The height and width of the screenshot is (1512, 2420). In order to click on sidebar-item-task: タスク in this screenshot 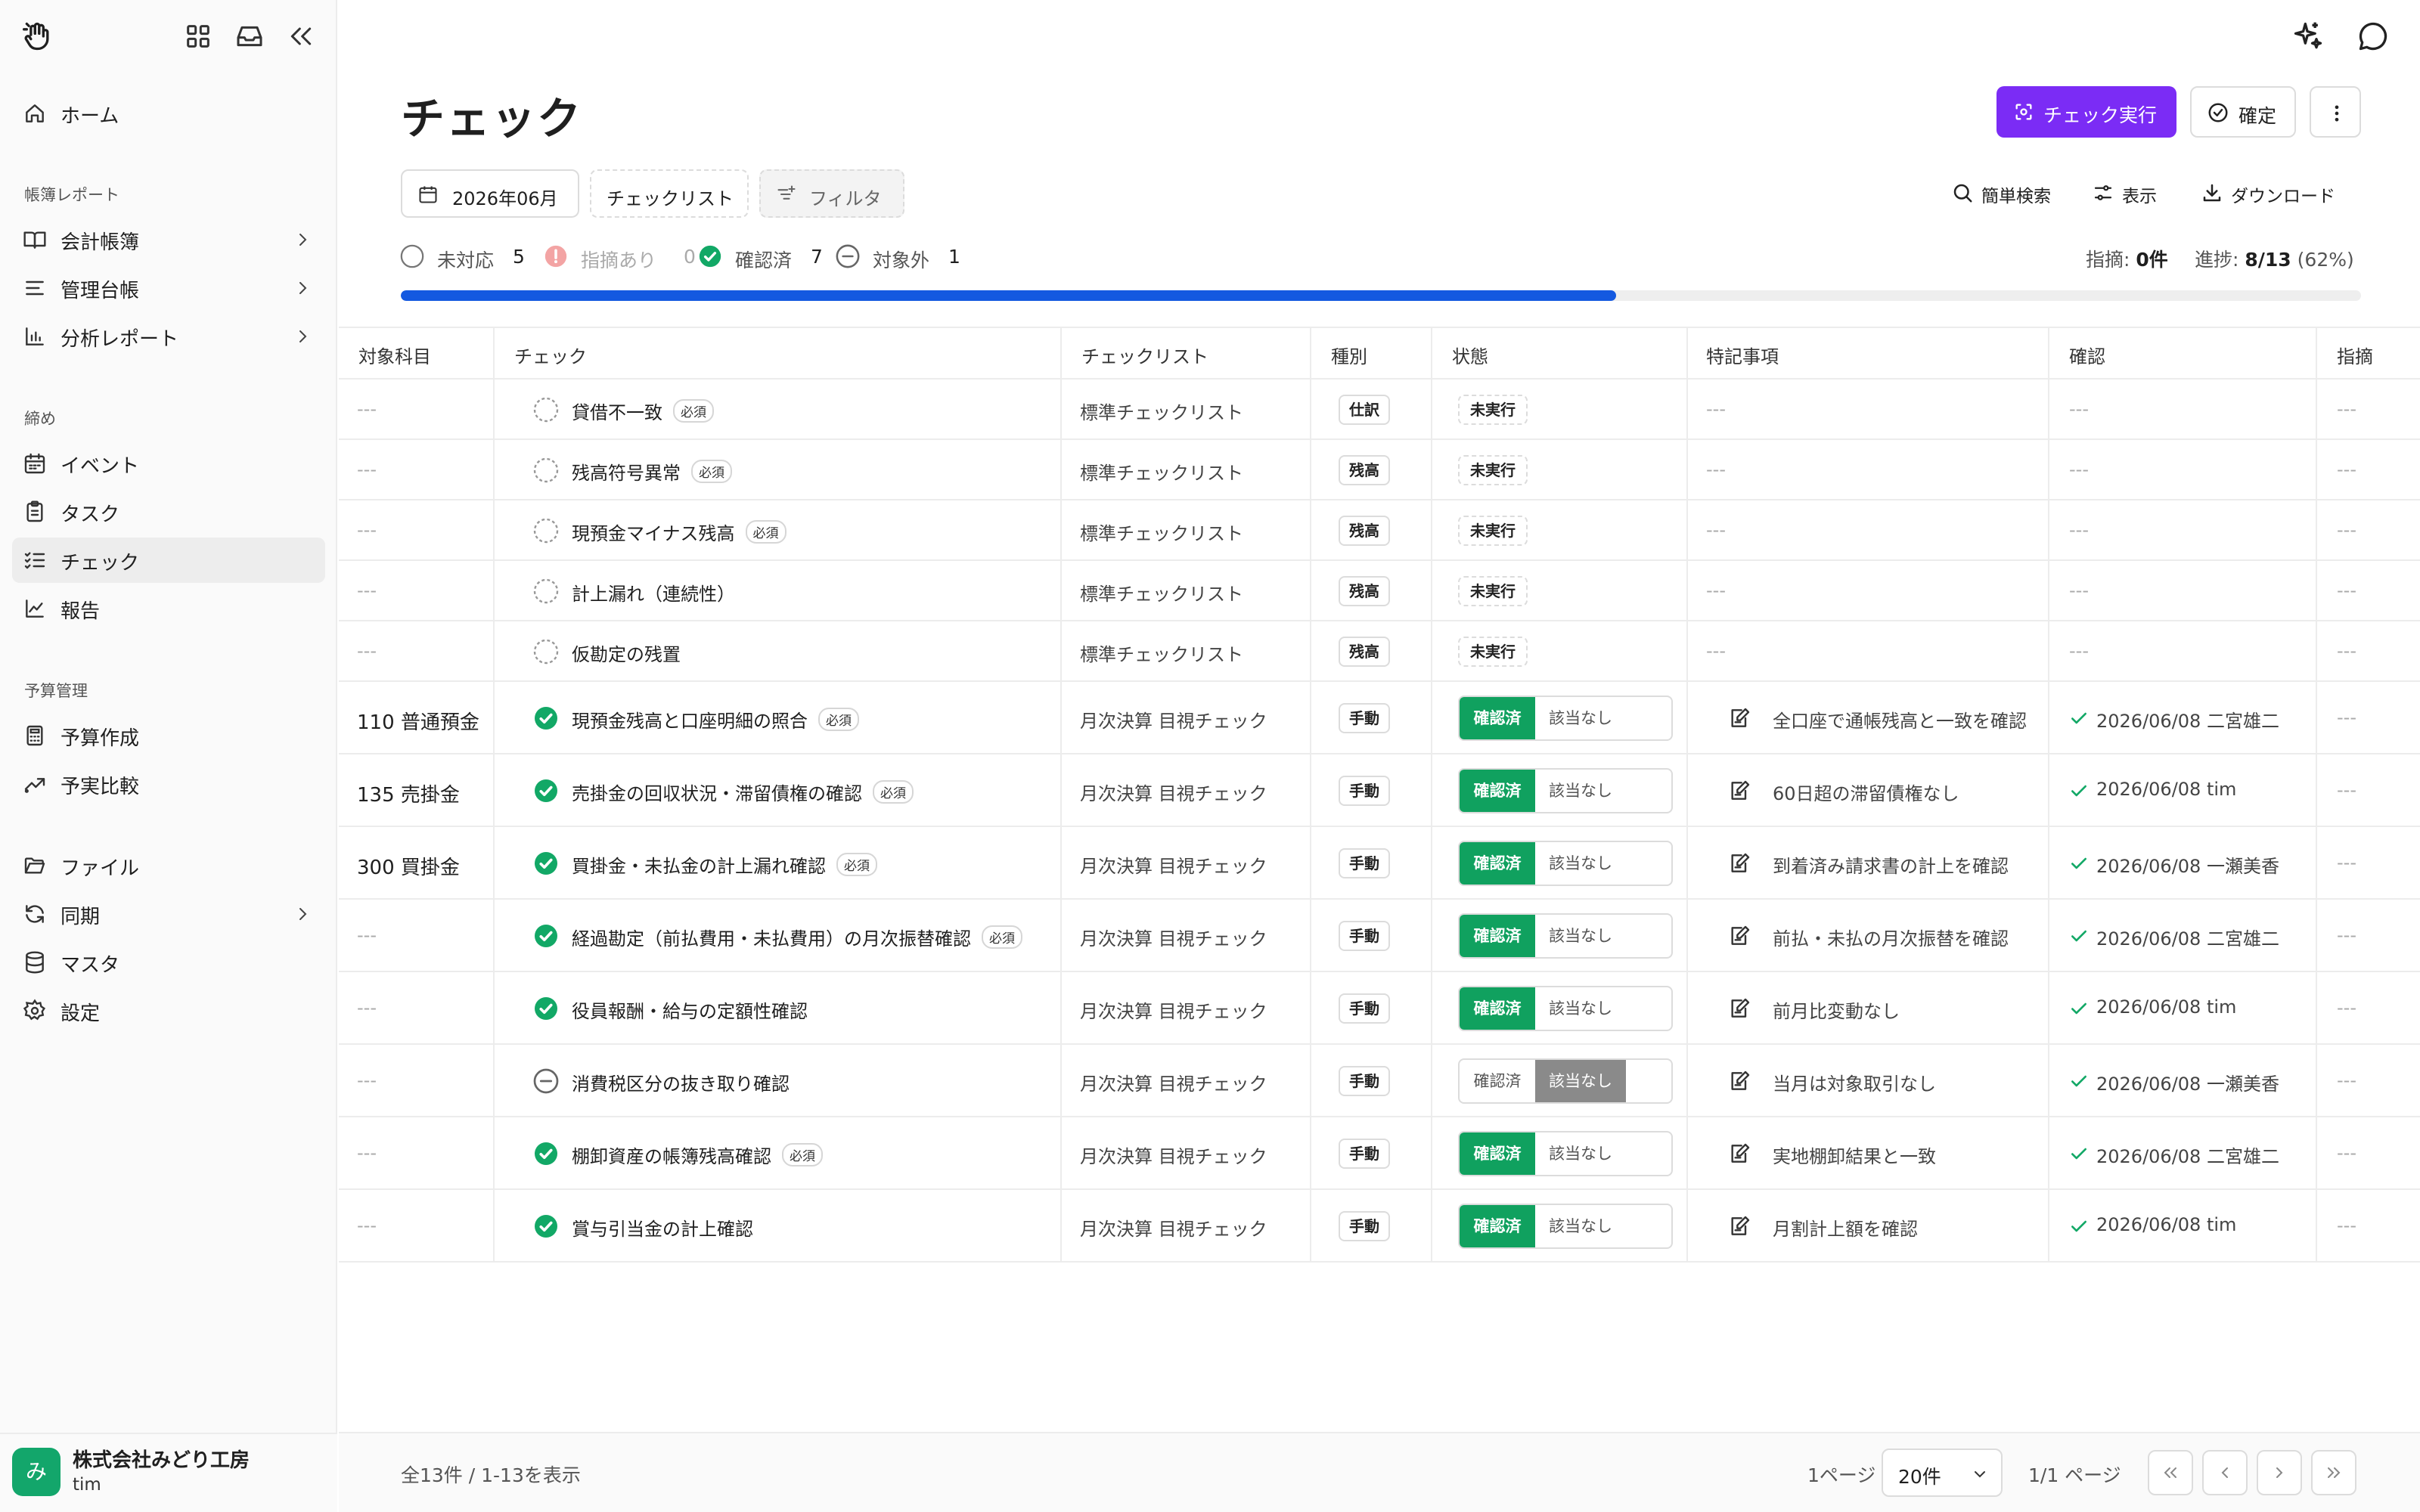, I will do `click(168, 511)`.